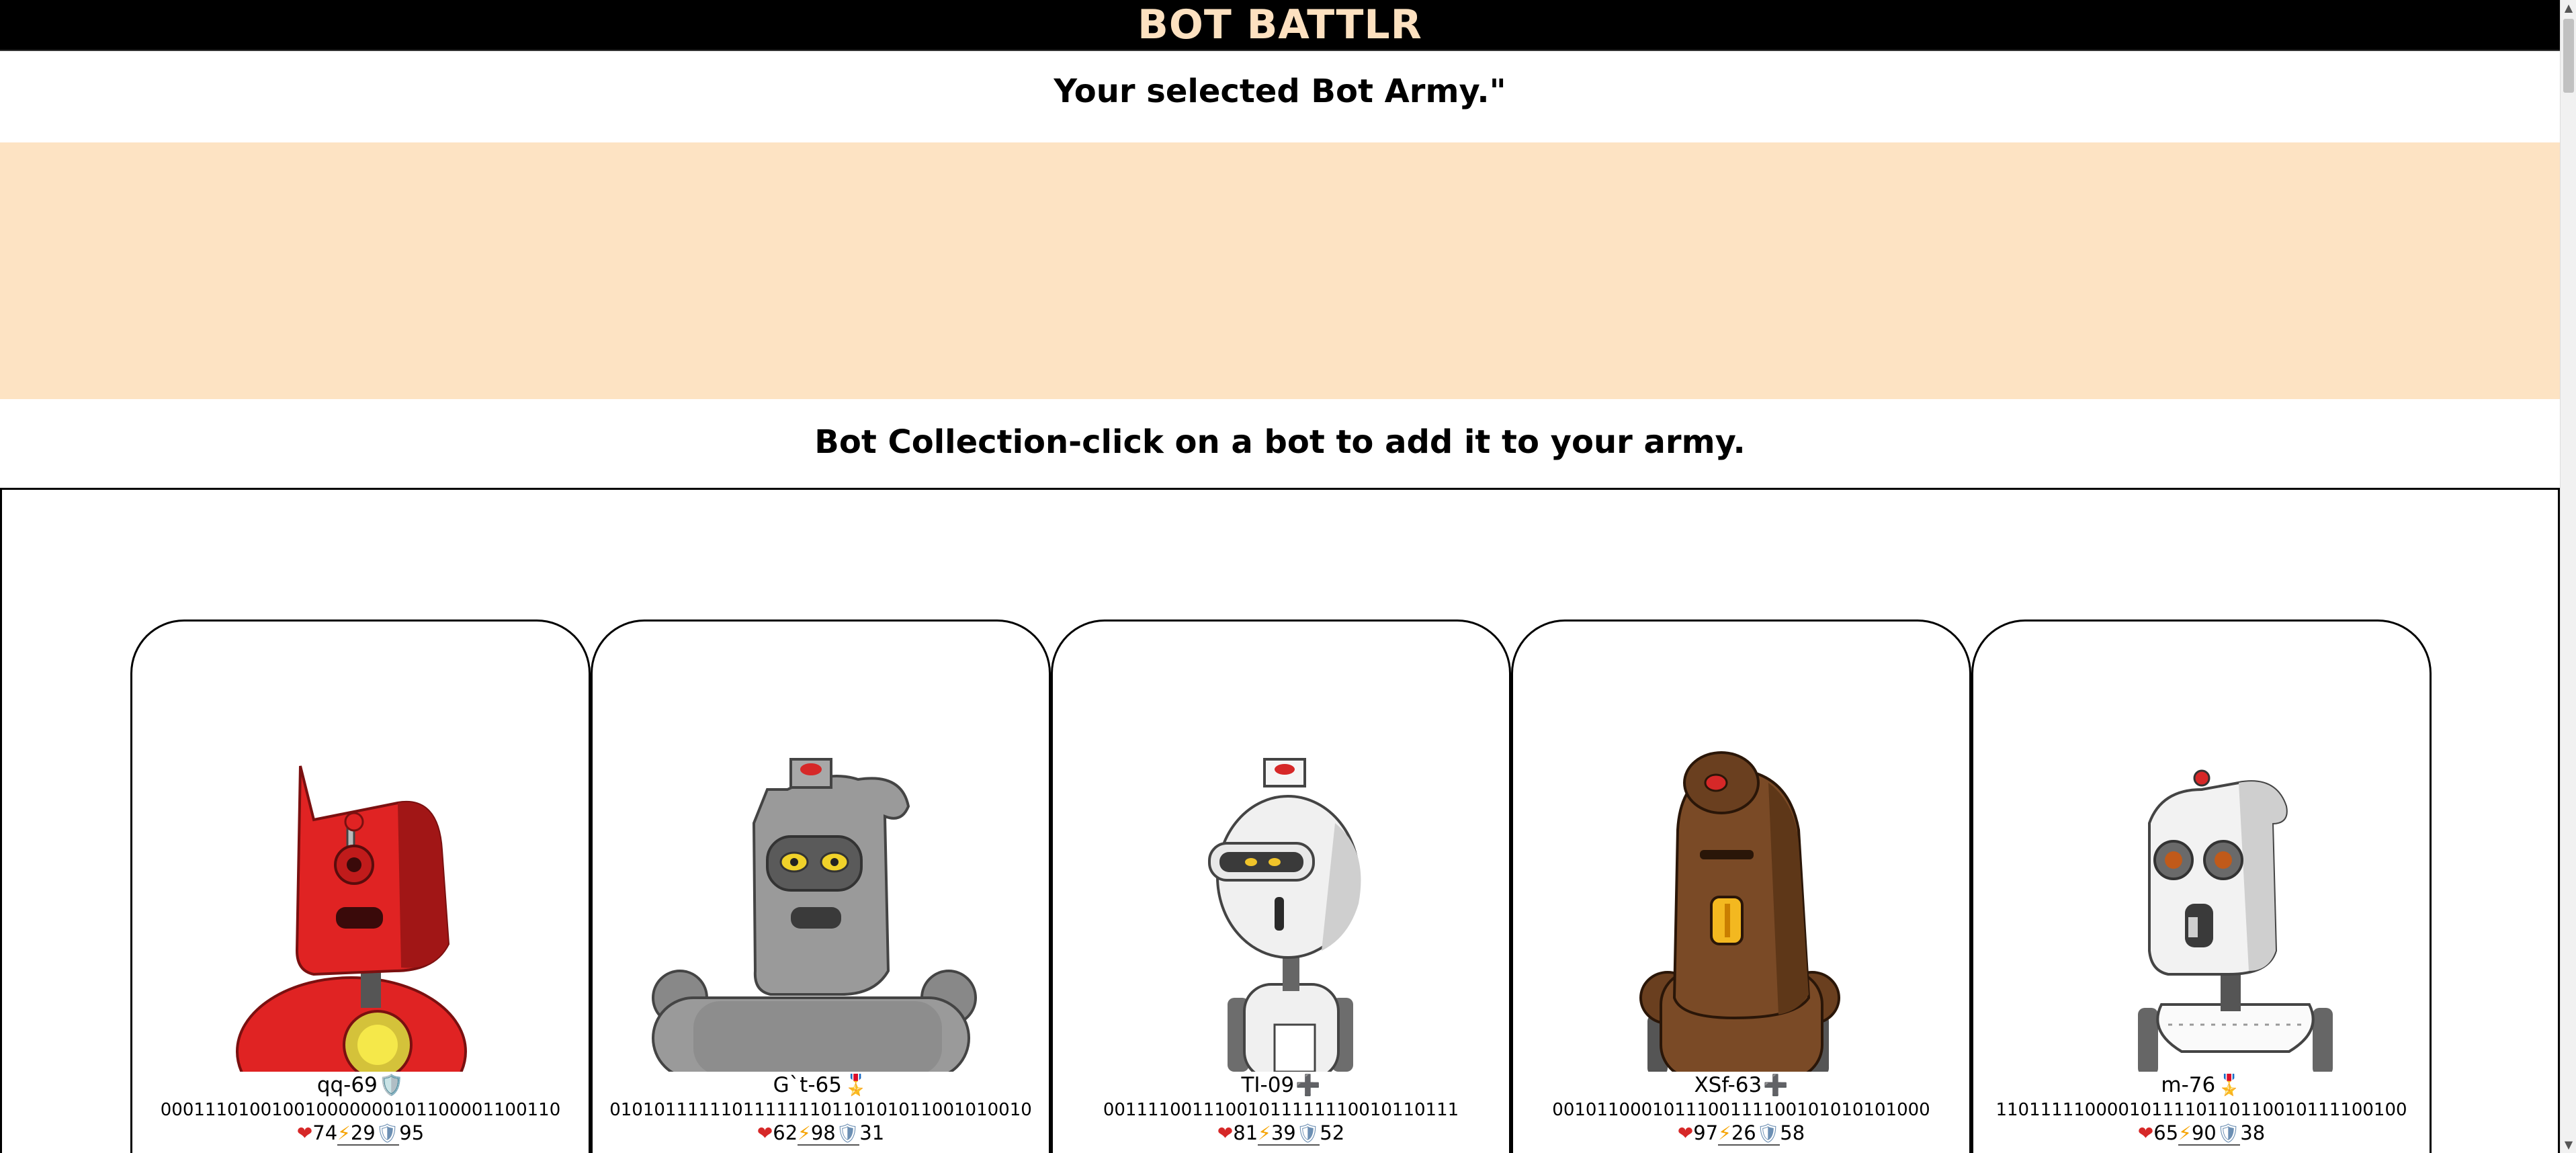  I want to click on bot-damage: 90, so click(2204, 1132).